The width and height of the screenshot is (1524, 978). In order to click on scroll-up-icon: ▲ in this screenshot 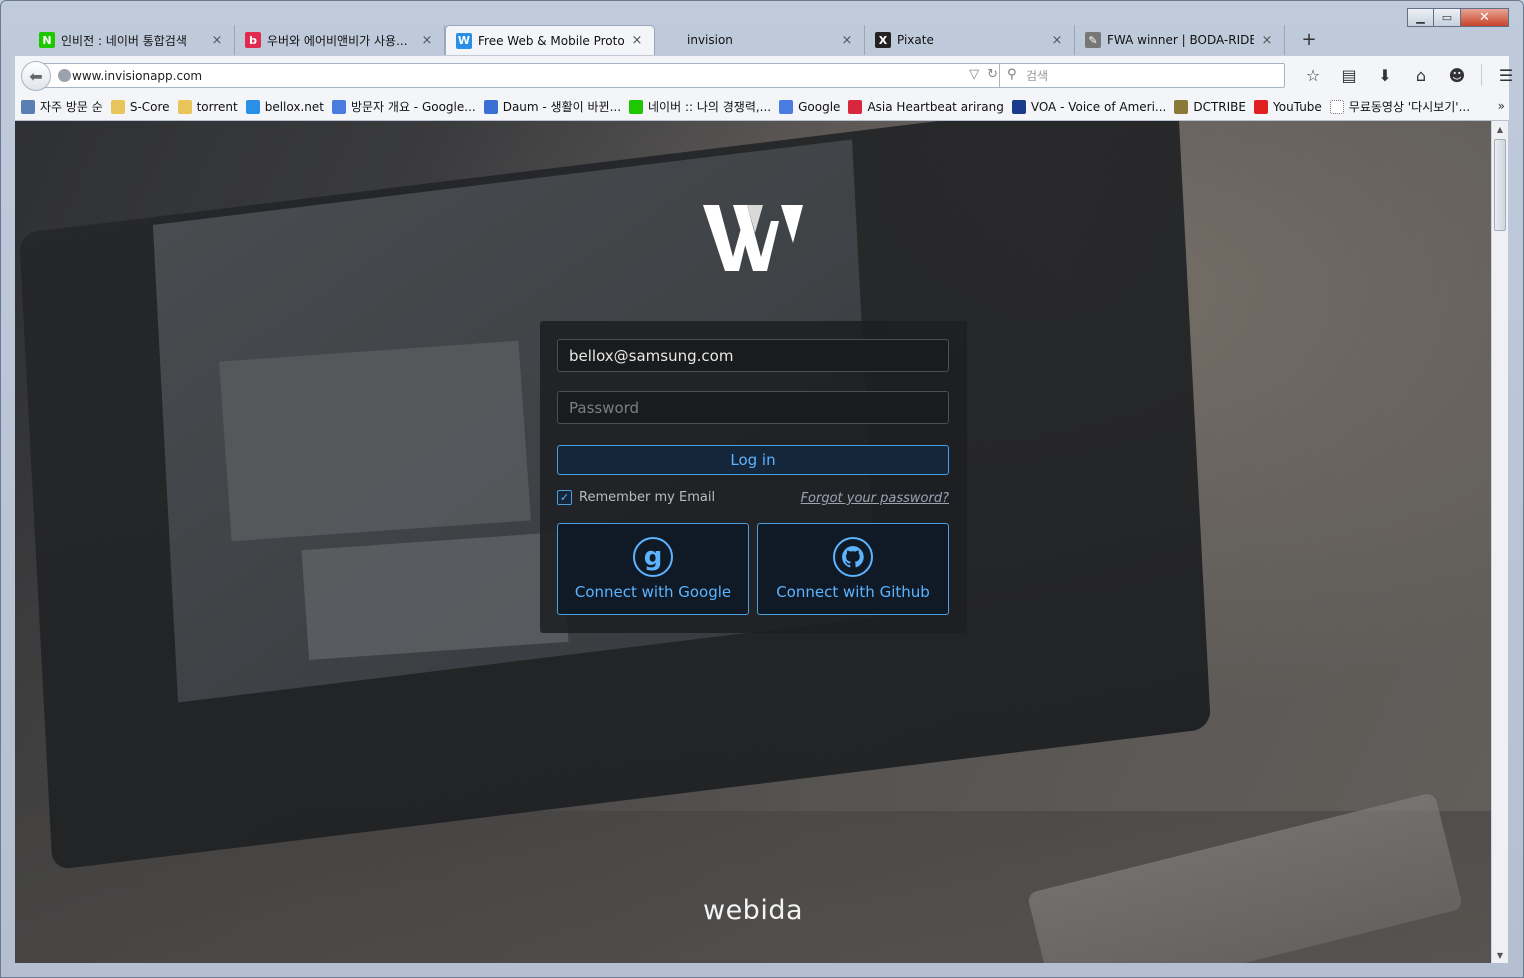, I will do `click(1500, 129)`.